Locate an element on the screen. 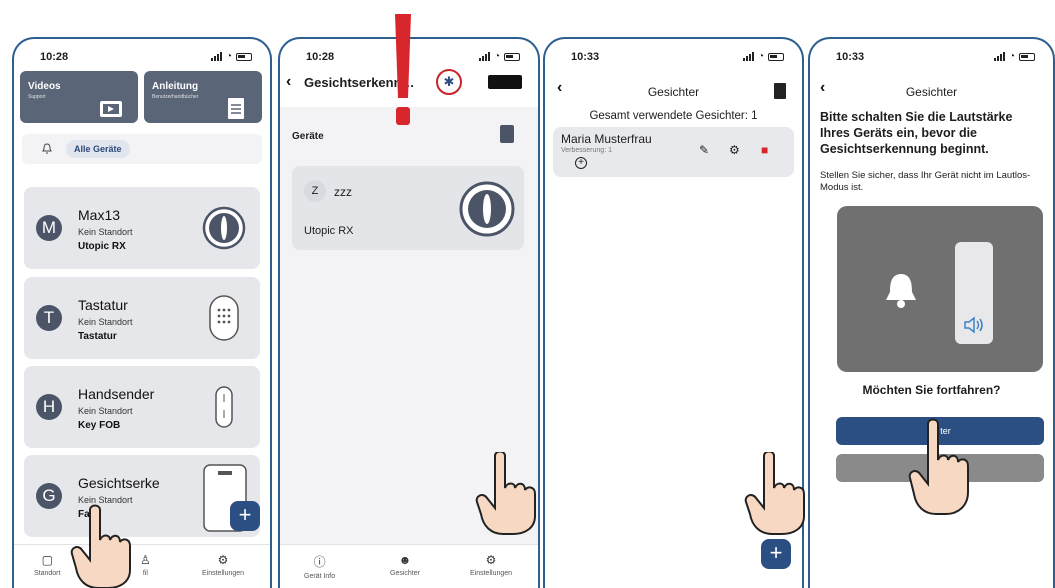 The width and height of the screenshot is (1055, 588). home-icon: ▢ is located at coordinates (47, 560).